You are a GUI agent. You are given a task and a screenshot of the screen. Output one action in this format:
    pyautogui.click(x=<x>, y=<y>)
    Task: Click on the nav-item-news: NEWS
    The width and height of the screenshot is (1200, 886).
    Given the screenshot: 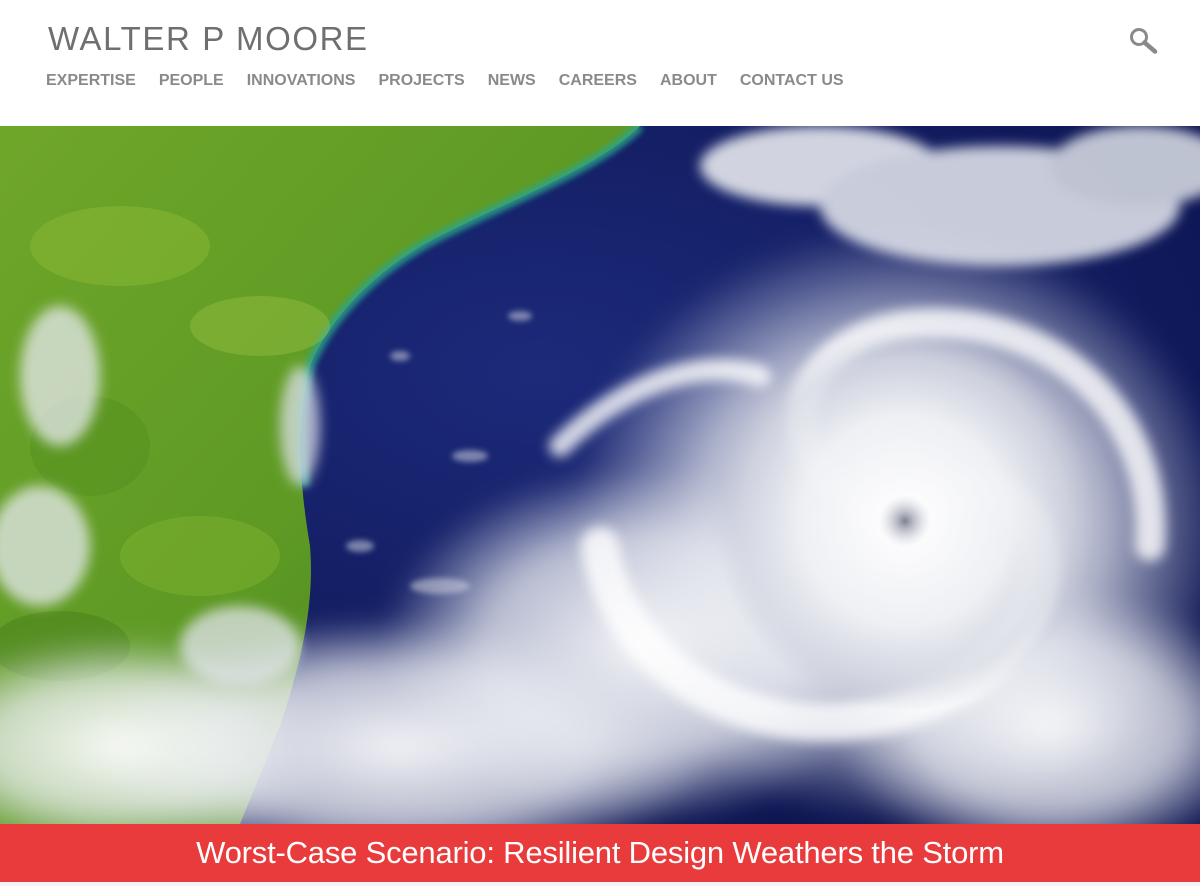 What is the action you would take?
    pyautogui.click(x=512, y=81)
    